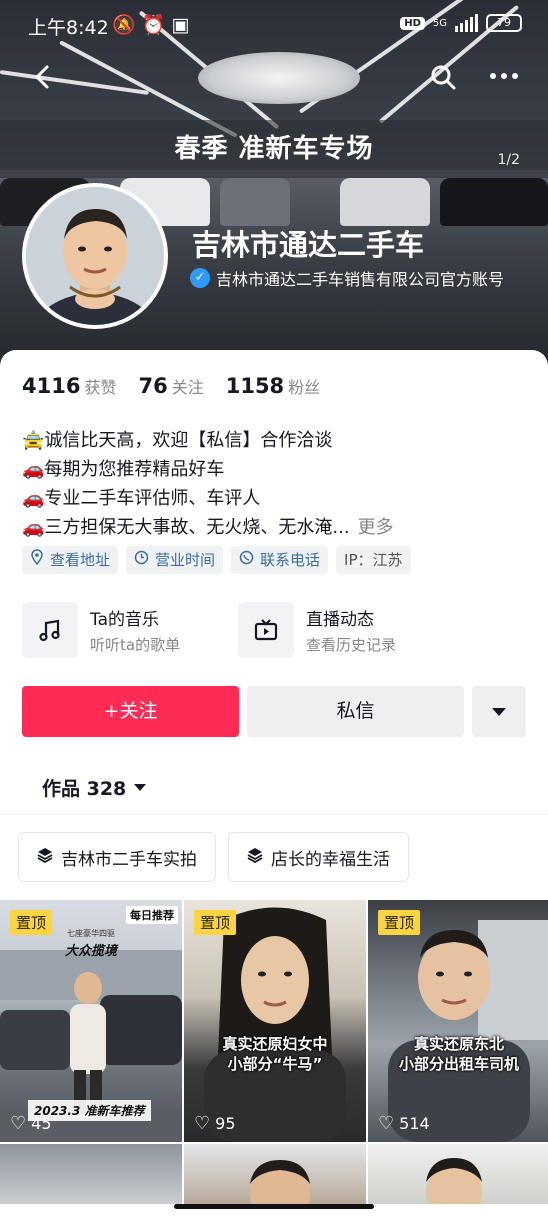  I want to click on feature-music-title: Ta的音乐, so click(124, 620).